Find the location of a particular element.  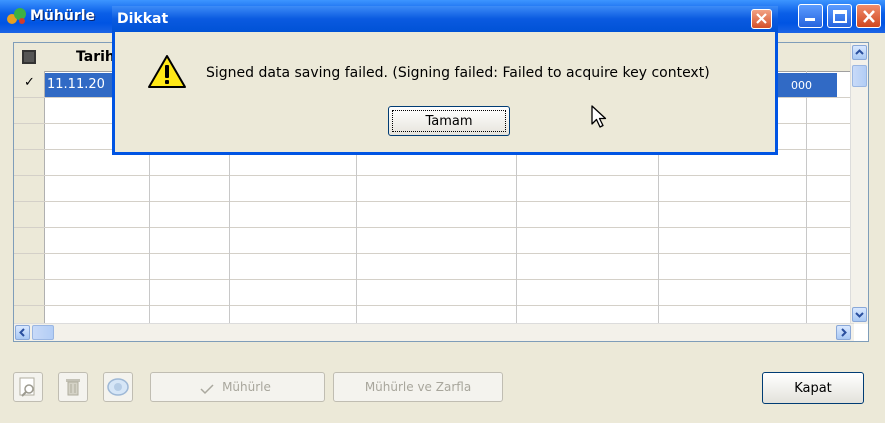

warning-icon is located at coordinates (167, 71).